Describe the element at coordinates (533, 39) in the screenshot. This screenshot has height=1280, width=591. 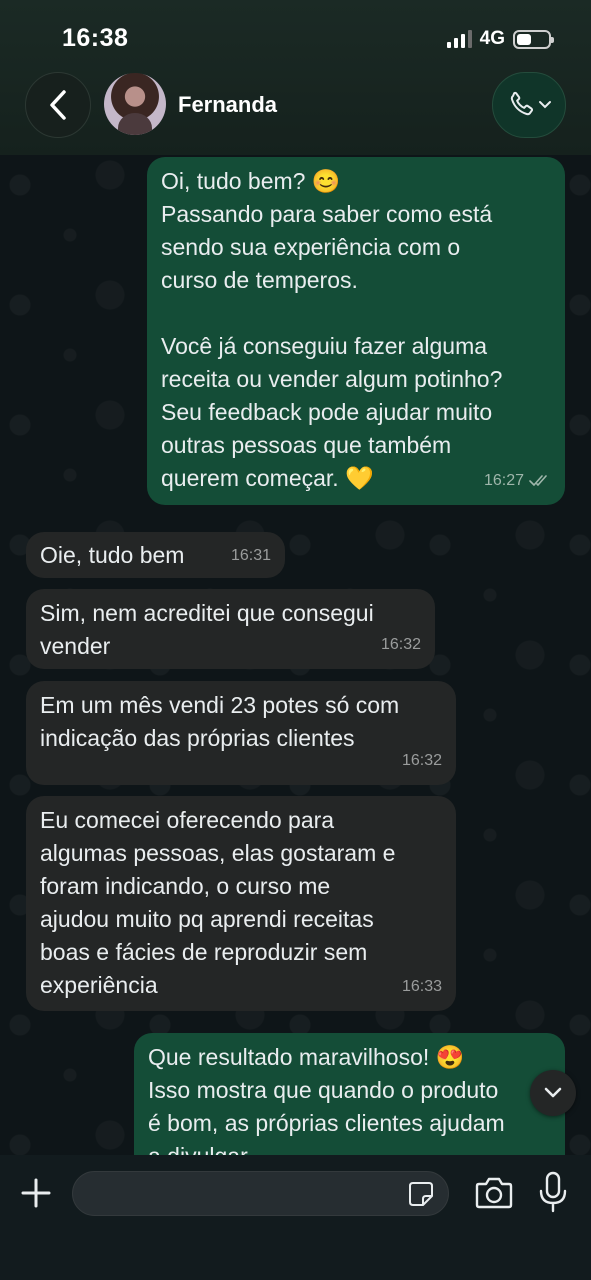
I see `battery-icon` at that location.